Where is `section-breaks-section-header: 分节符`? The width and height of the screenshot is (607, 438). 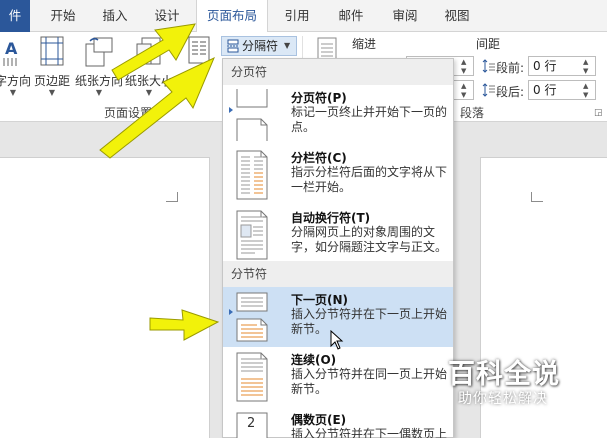
section-breaks-section-header: 分节符 is located at coordinates (338, 274).